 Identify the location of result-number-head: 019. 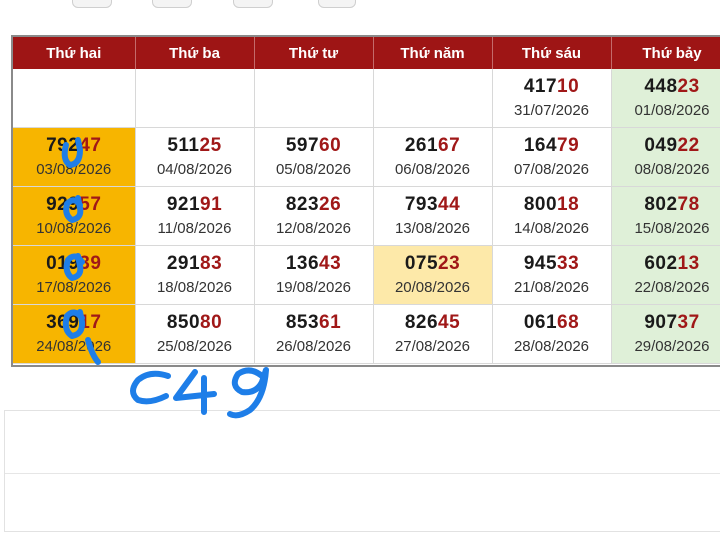
(62, 263).